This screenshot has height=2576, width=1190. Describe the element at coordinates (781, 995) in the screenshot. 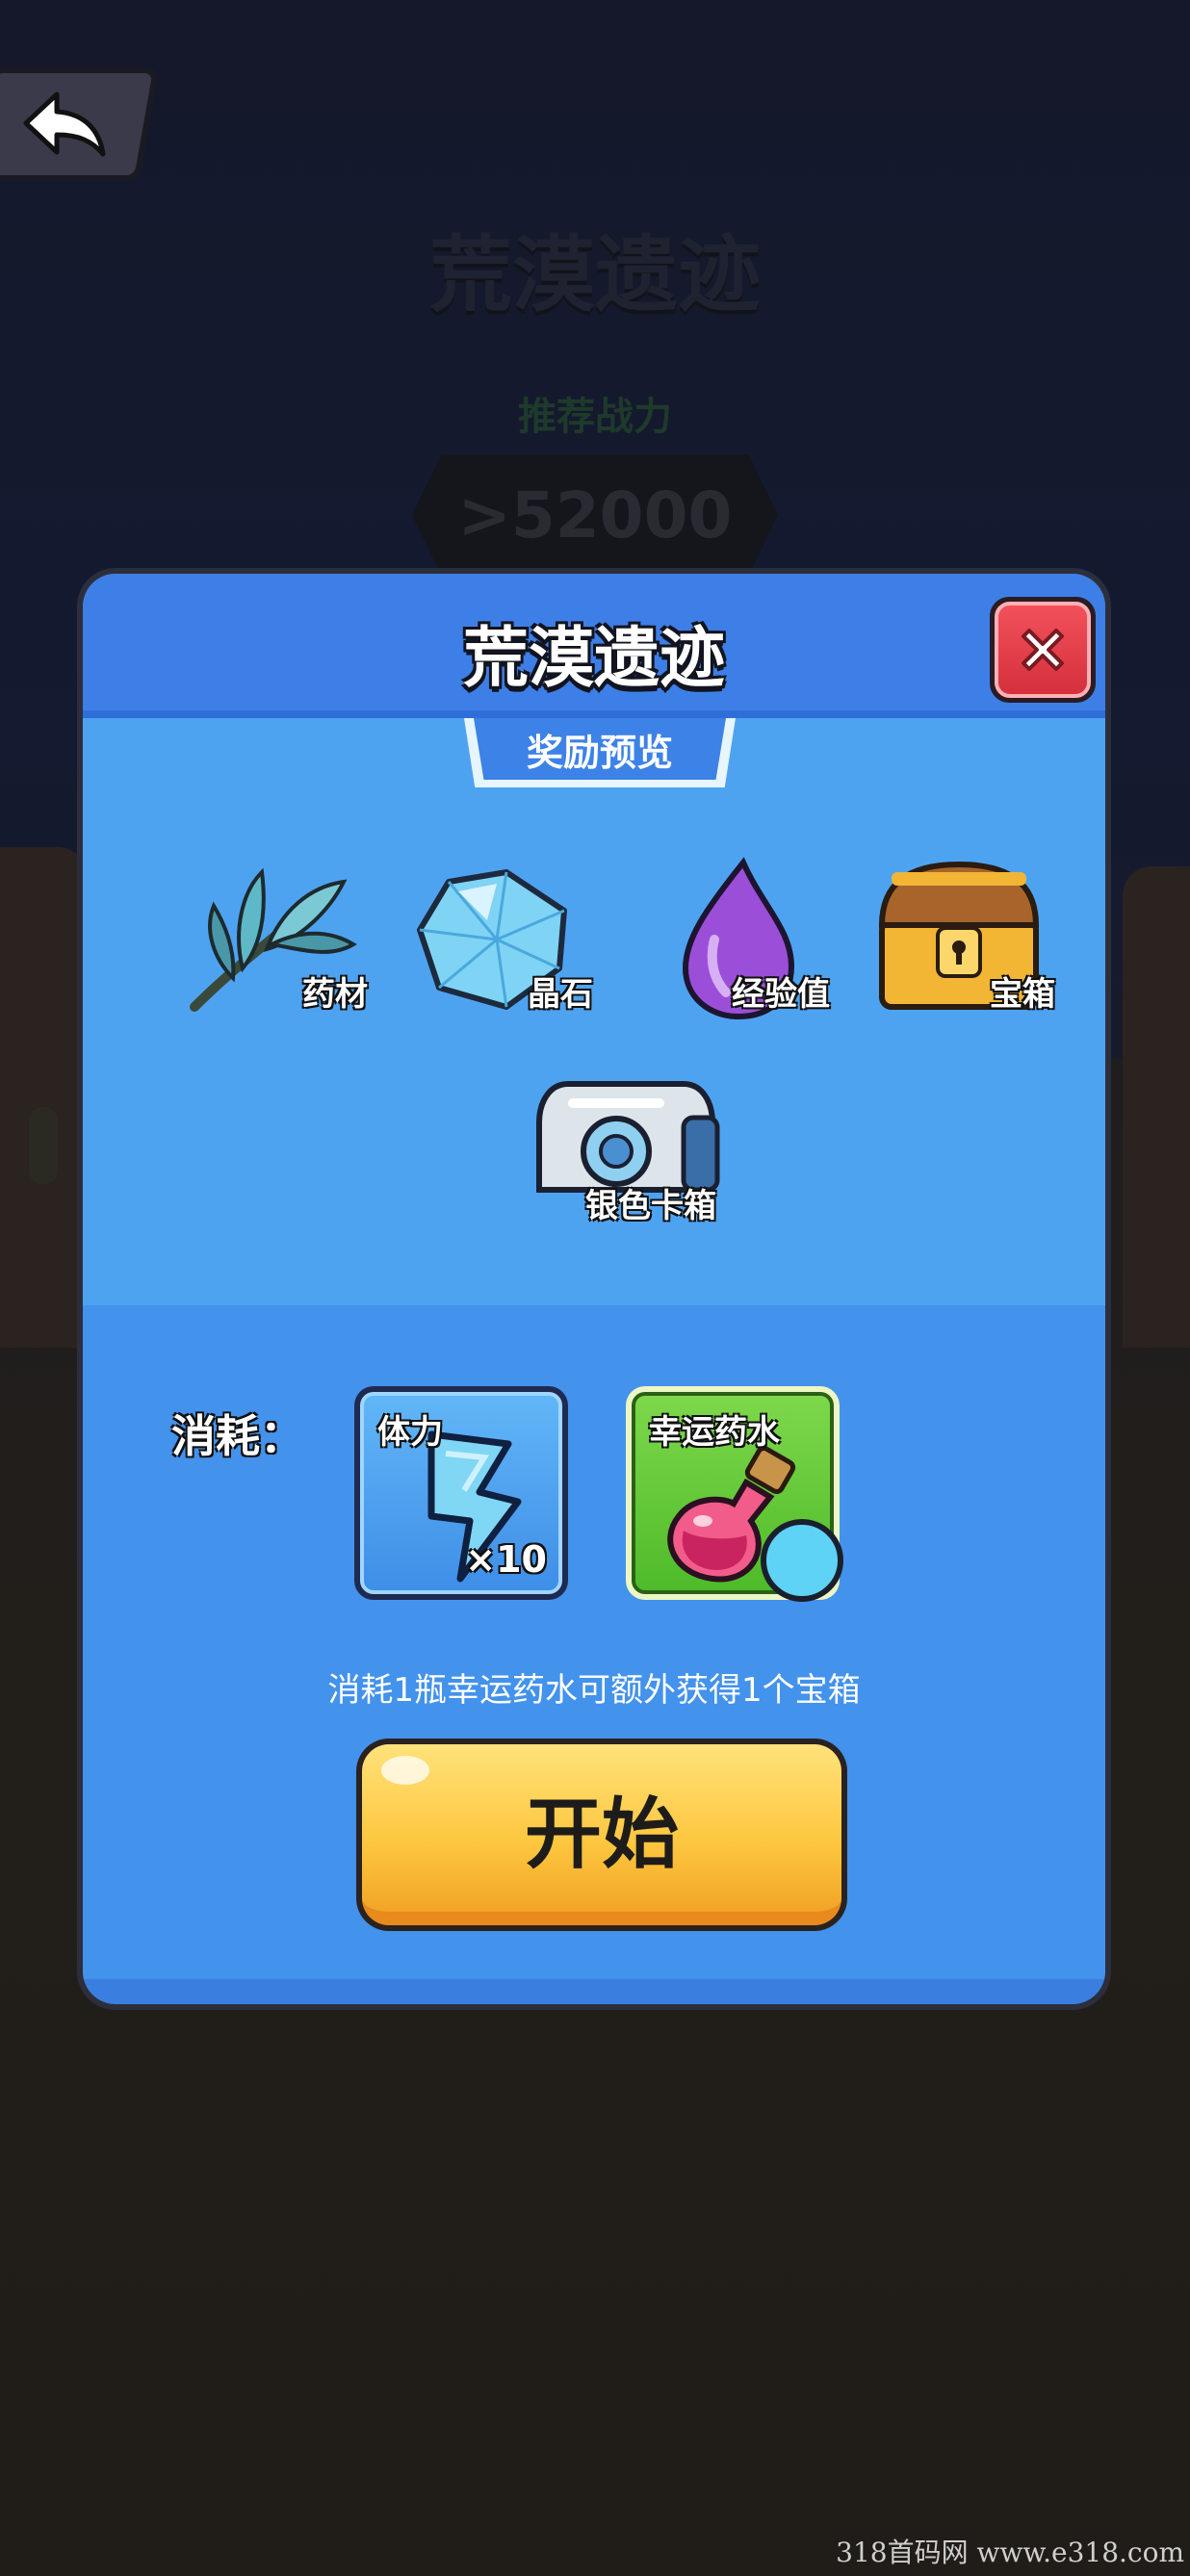

I see `reward-label: 经验值` at that location.